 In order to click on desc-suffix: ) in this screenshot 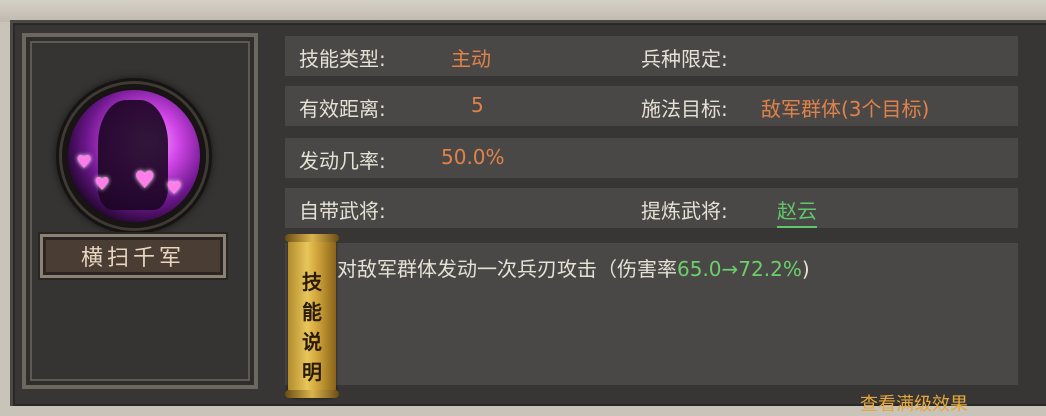, I will do `click(805, 269)`.